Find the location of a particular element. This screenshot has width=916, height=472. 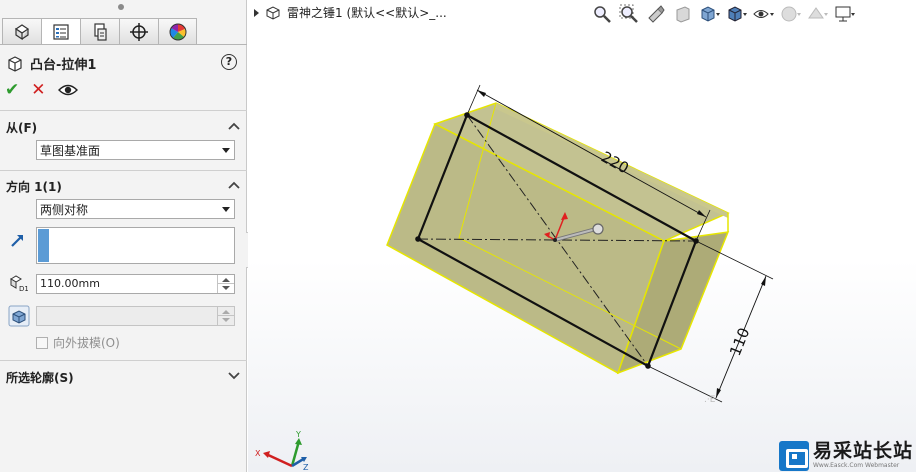

sketch-vertex is located at coordinates (418, 239).